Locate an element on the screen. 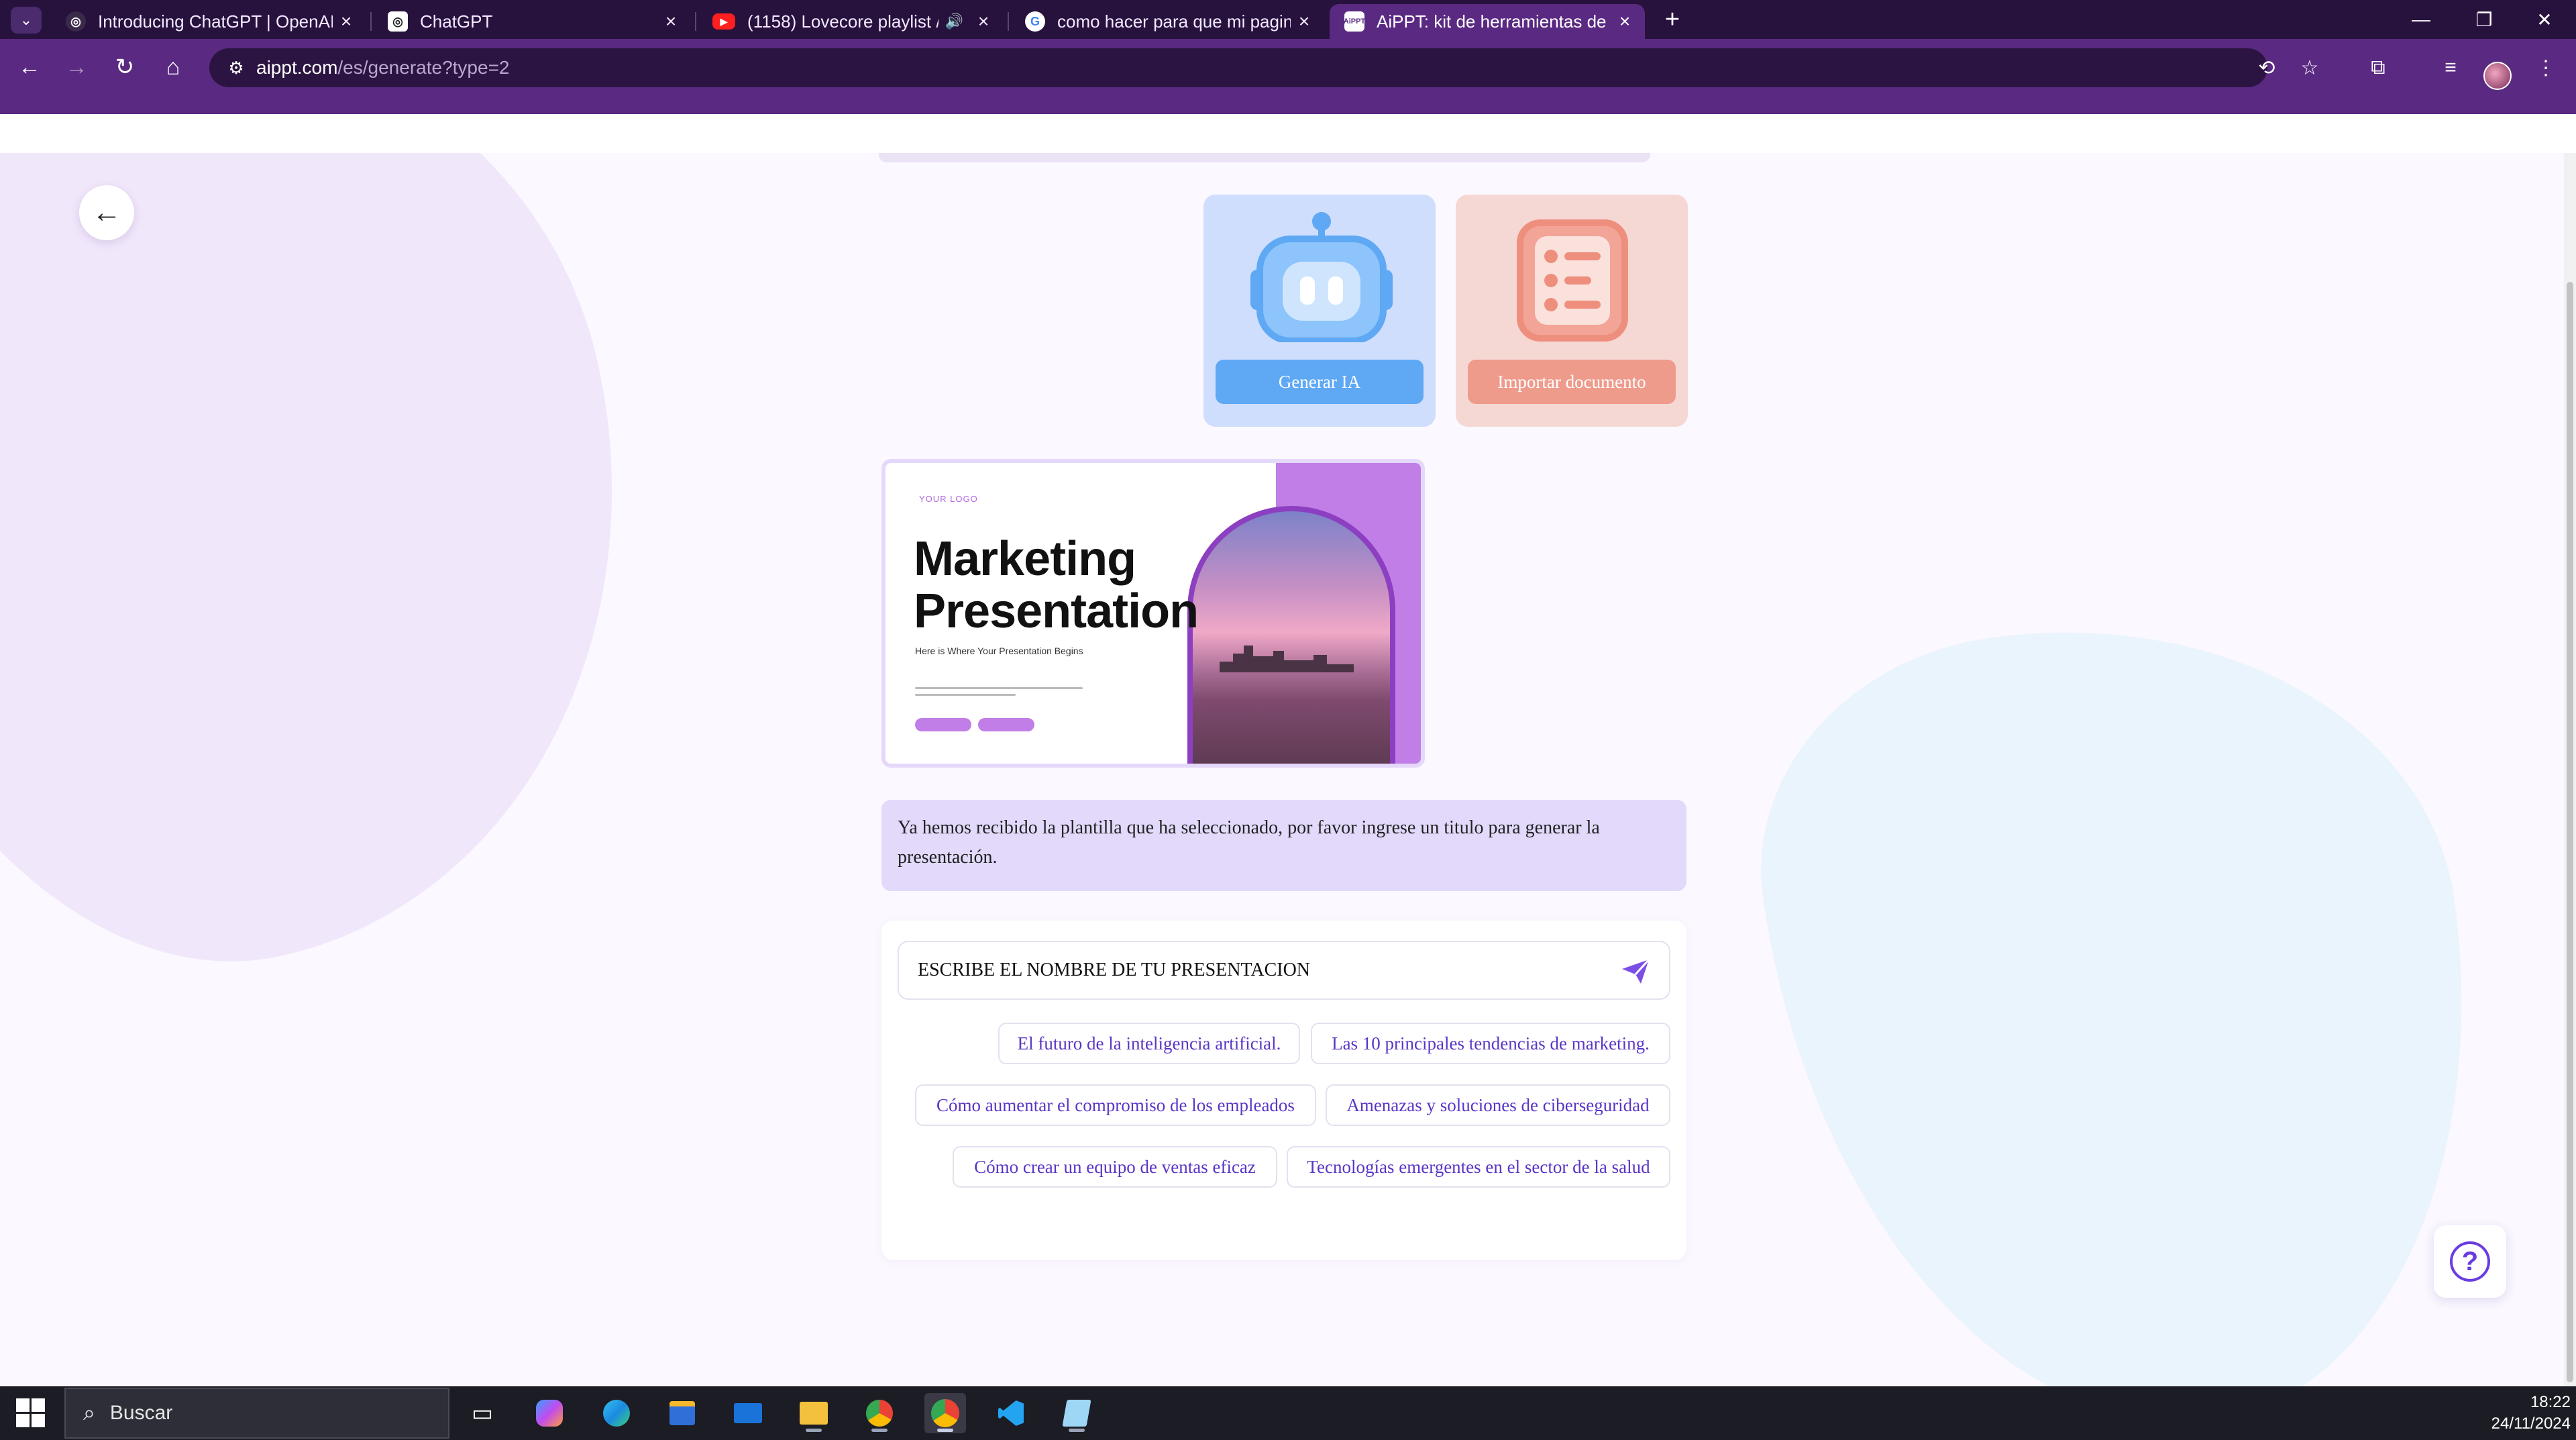  tab-title: AiPPT: kit de herramientas de p is located at coordinates (1494, 21).